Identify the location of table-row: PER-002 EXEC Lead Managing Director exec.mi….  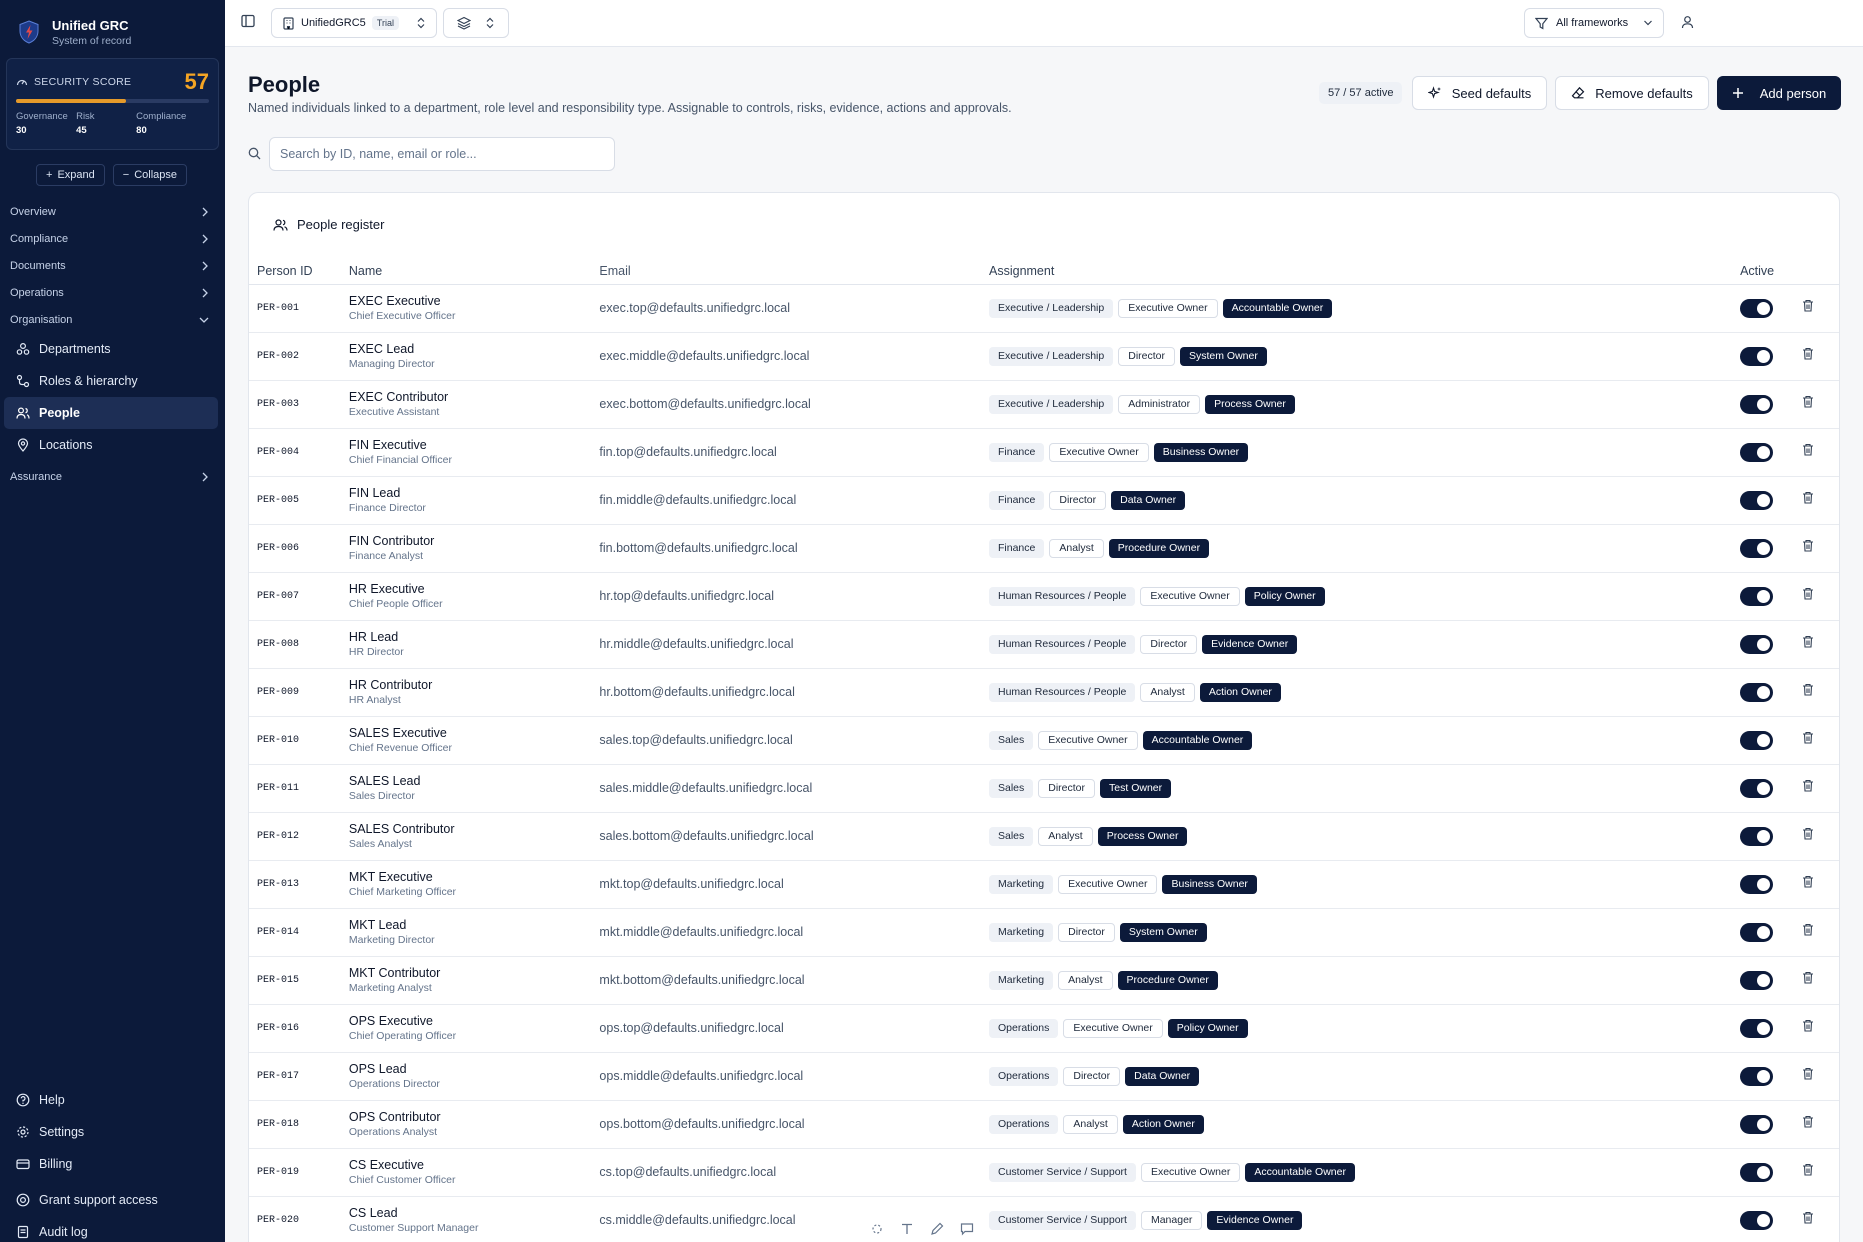
(1044, 356).